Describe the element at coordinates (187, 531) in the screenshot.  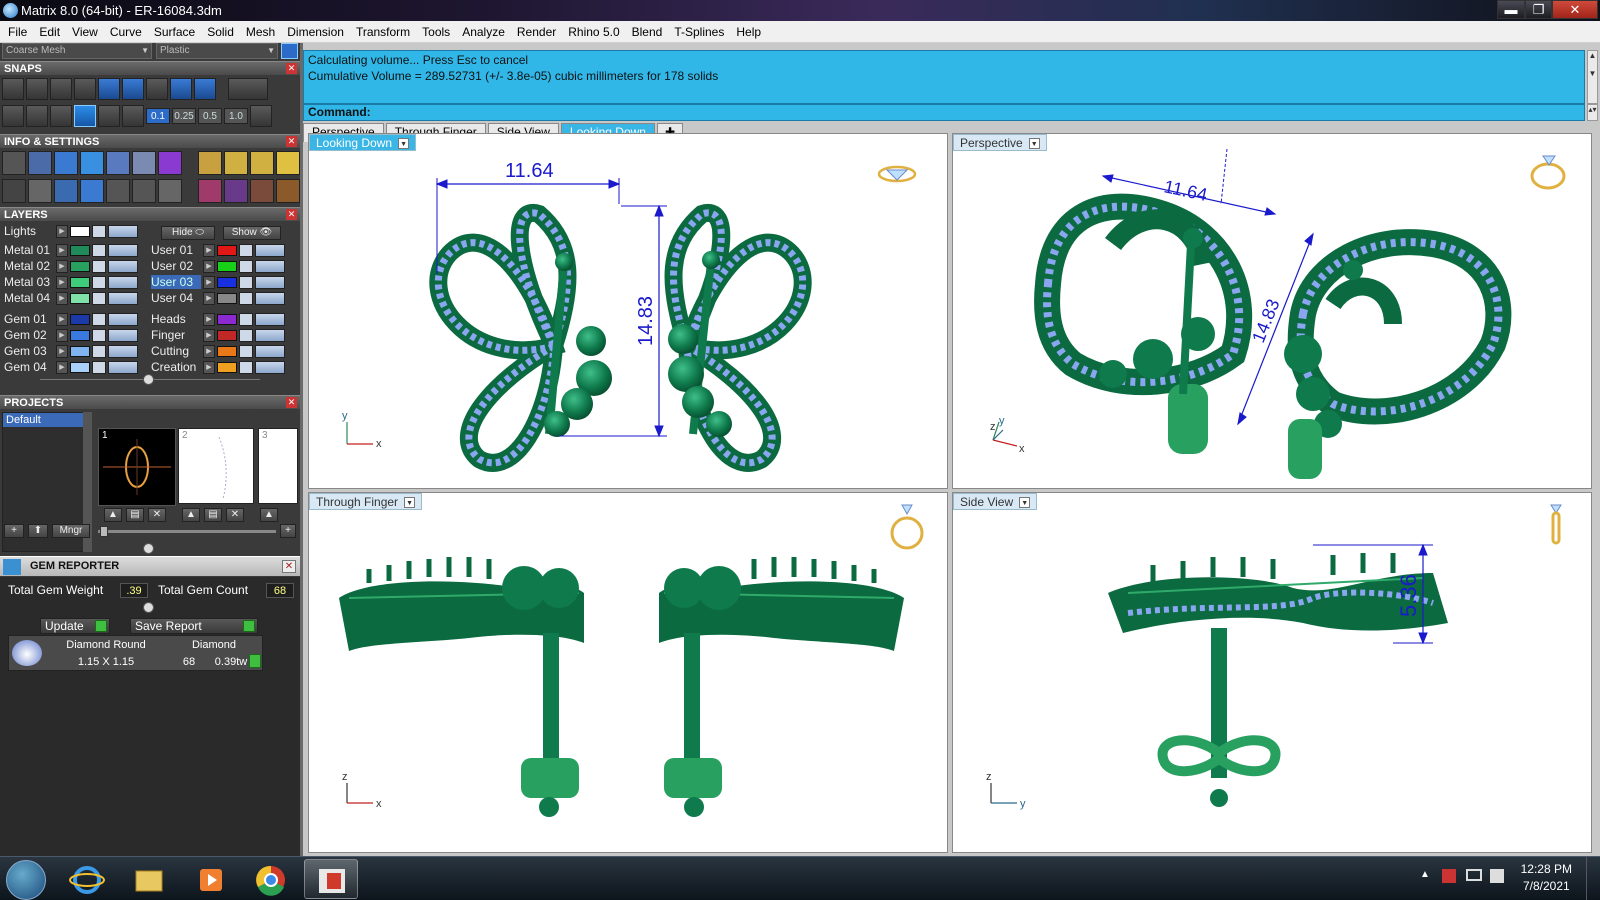
I see `zoom-slider` at that location.